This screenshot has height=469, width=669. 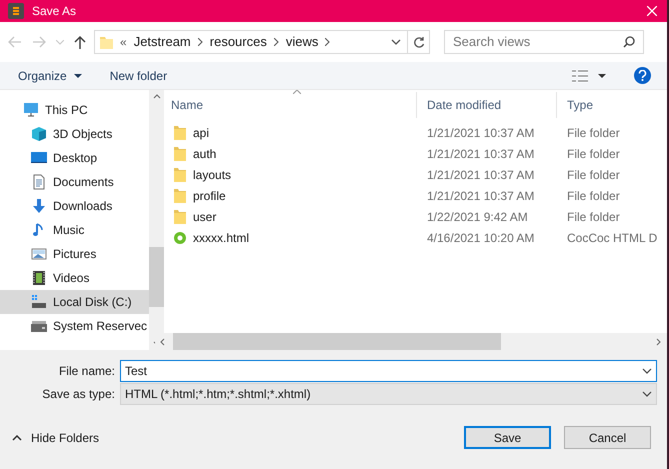 What do you see at coordinates (75, 278) in the screenshot?
I see `sidebar-item: Videos` at bounding box center [75, 278].